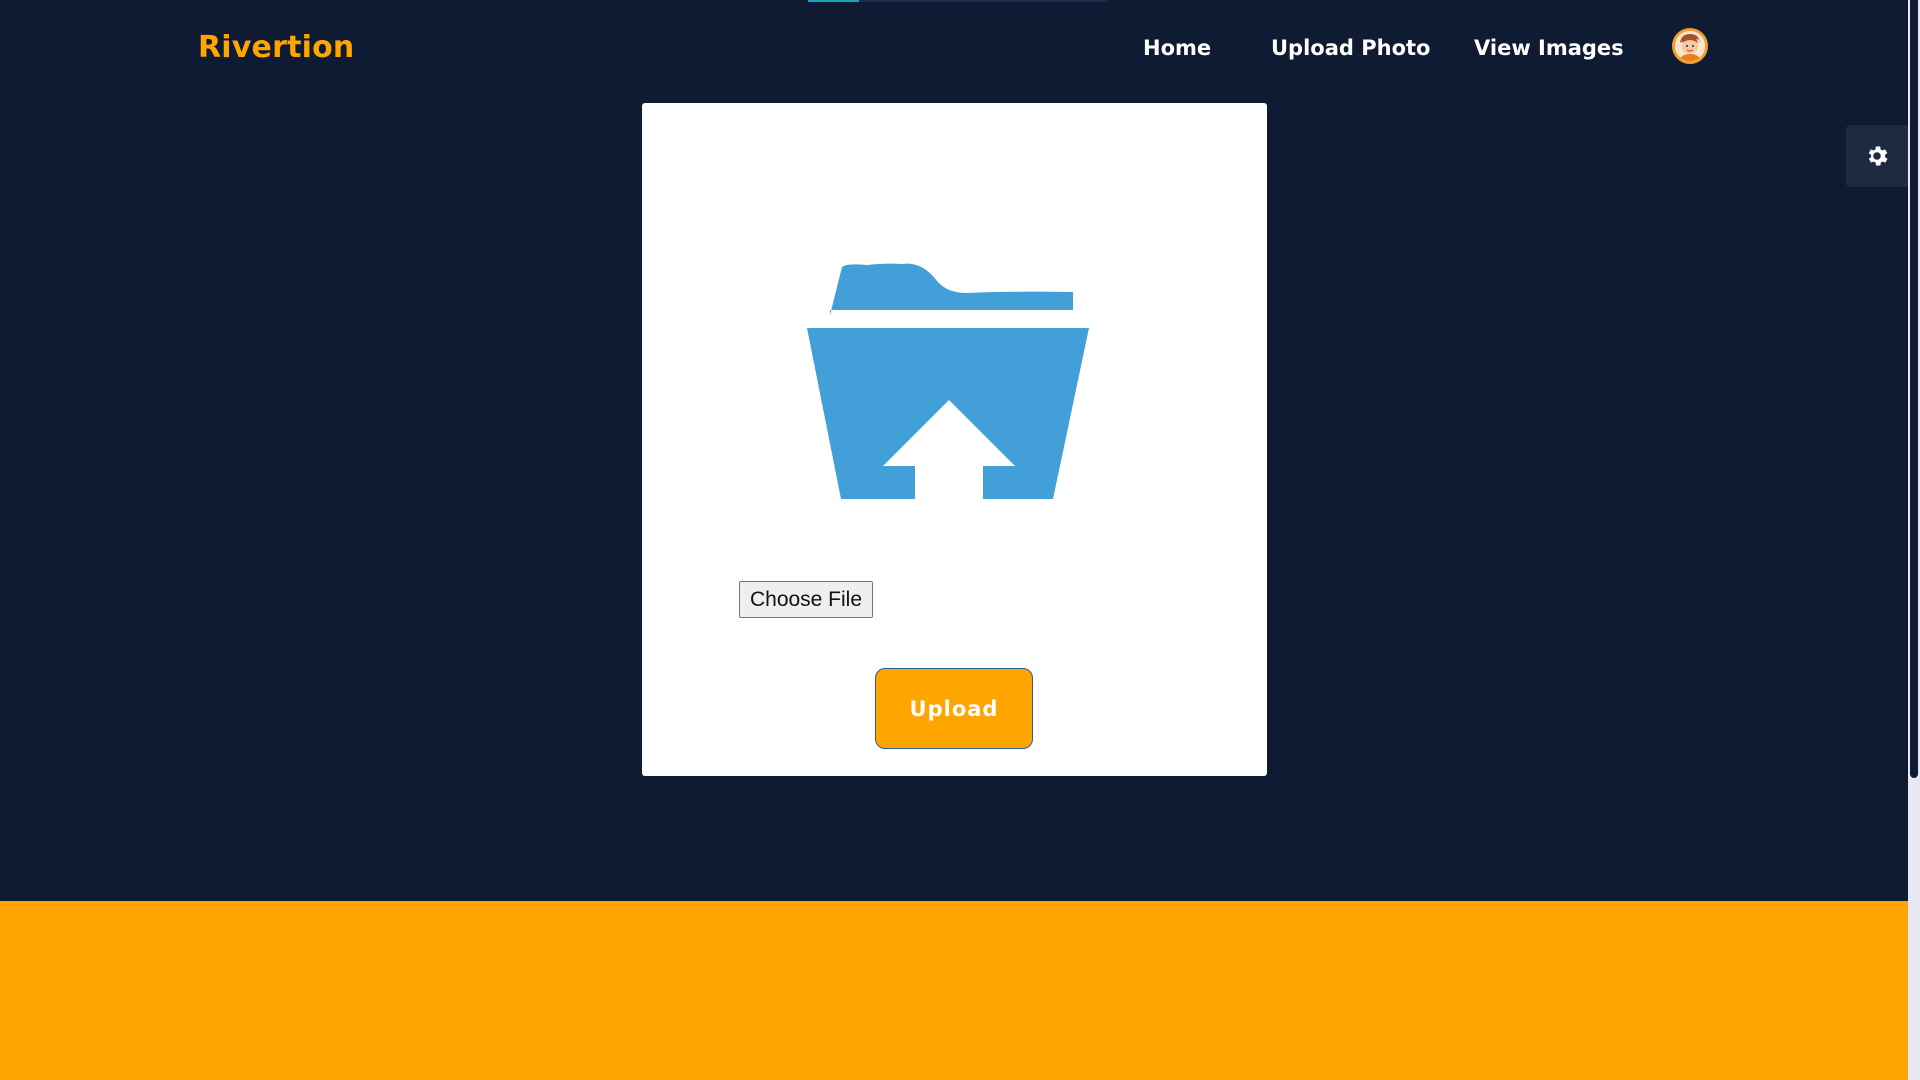 The image size is (1920, 1080). What do you see at coordinates (806, 599) in the screenshot?
I see `choose-file-button: Choose File` at bounding box center [806, 599].